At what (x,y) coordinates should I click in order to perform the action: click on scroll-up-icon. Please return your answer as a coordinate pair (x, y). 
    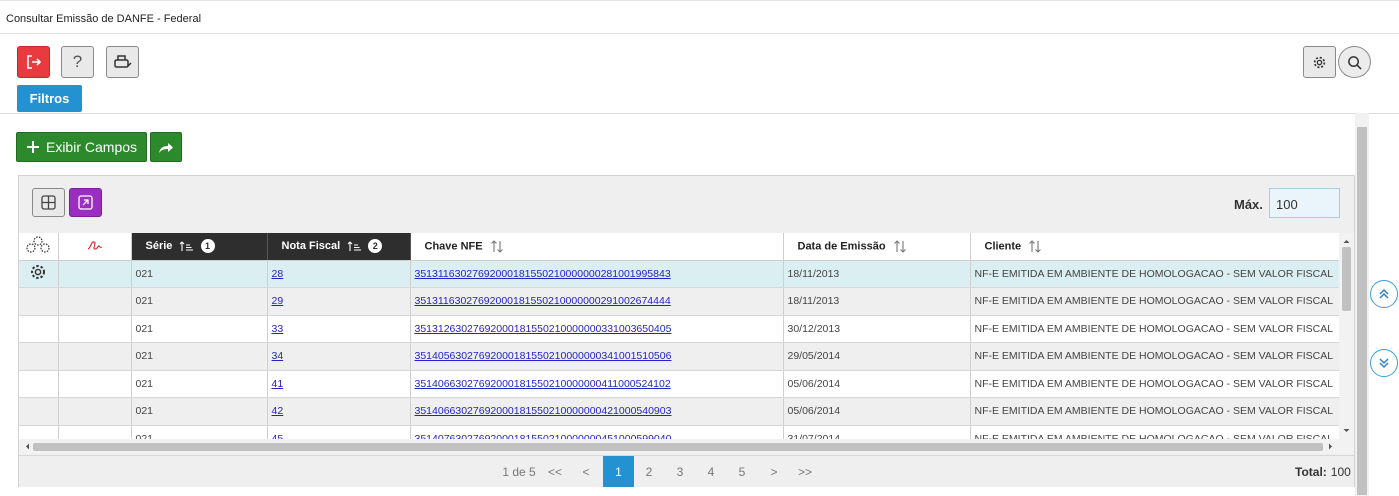
    Looking at the image, I should click on (1384, 293).